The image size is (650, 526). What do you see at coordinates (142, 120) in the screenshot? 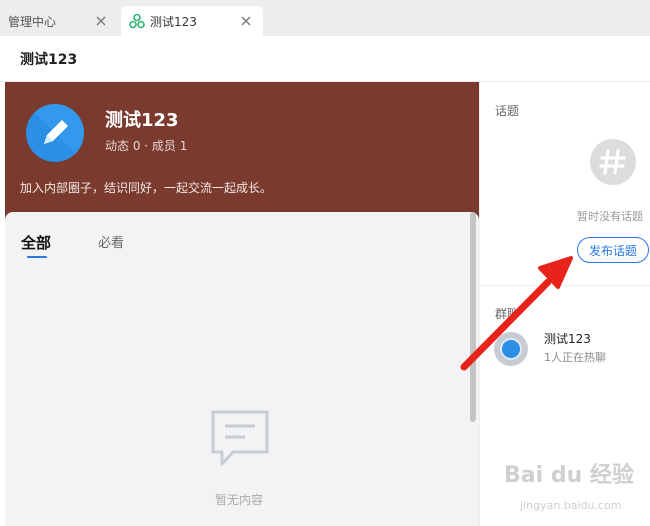
I see `circle-name: 测试123` at bounding box center [142, 120].